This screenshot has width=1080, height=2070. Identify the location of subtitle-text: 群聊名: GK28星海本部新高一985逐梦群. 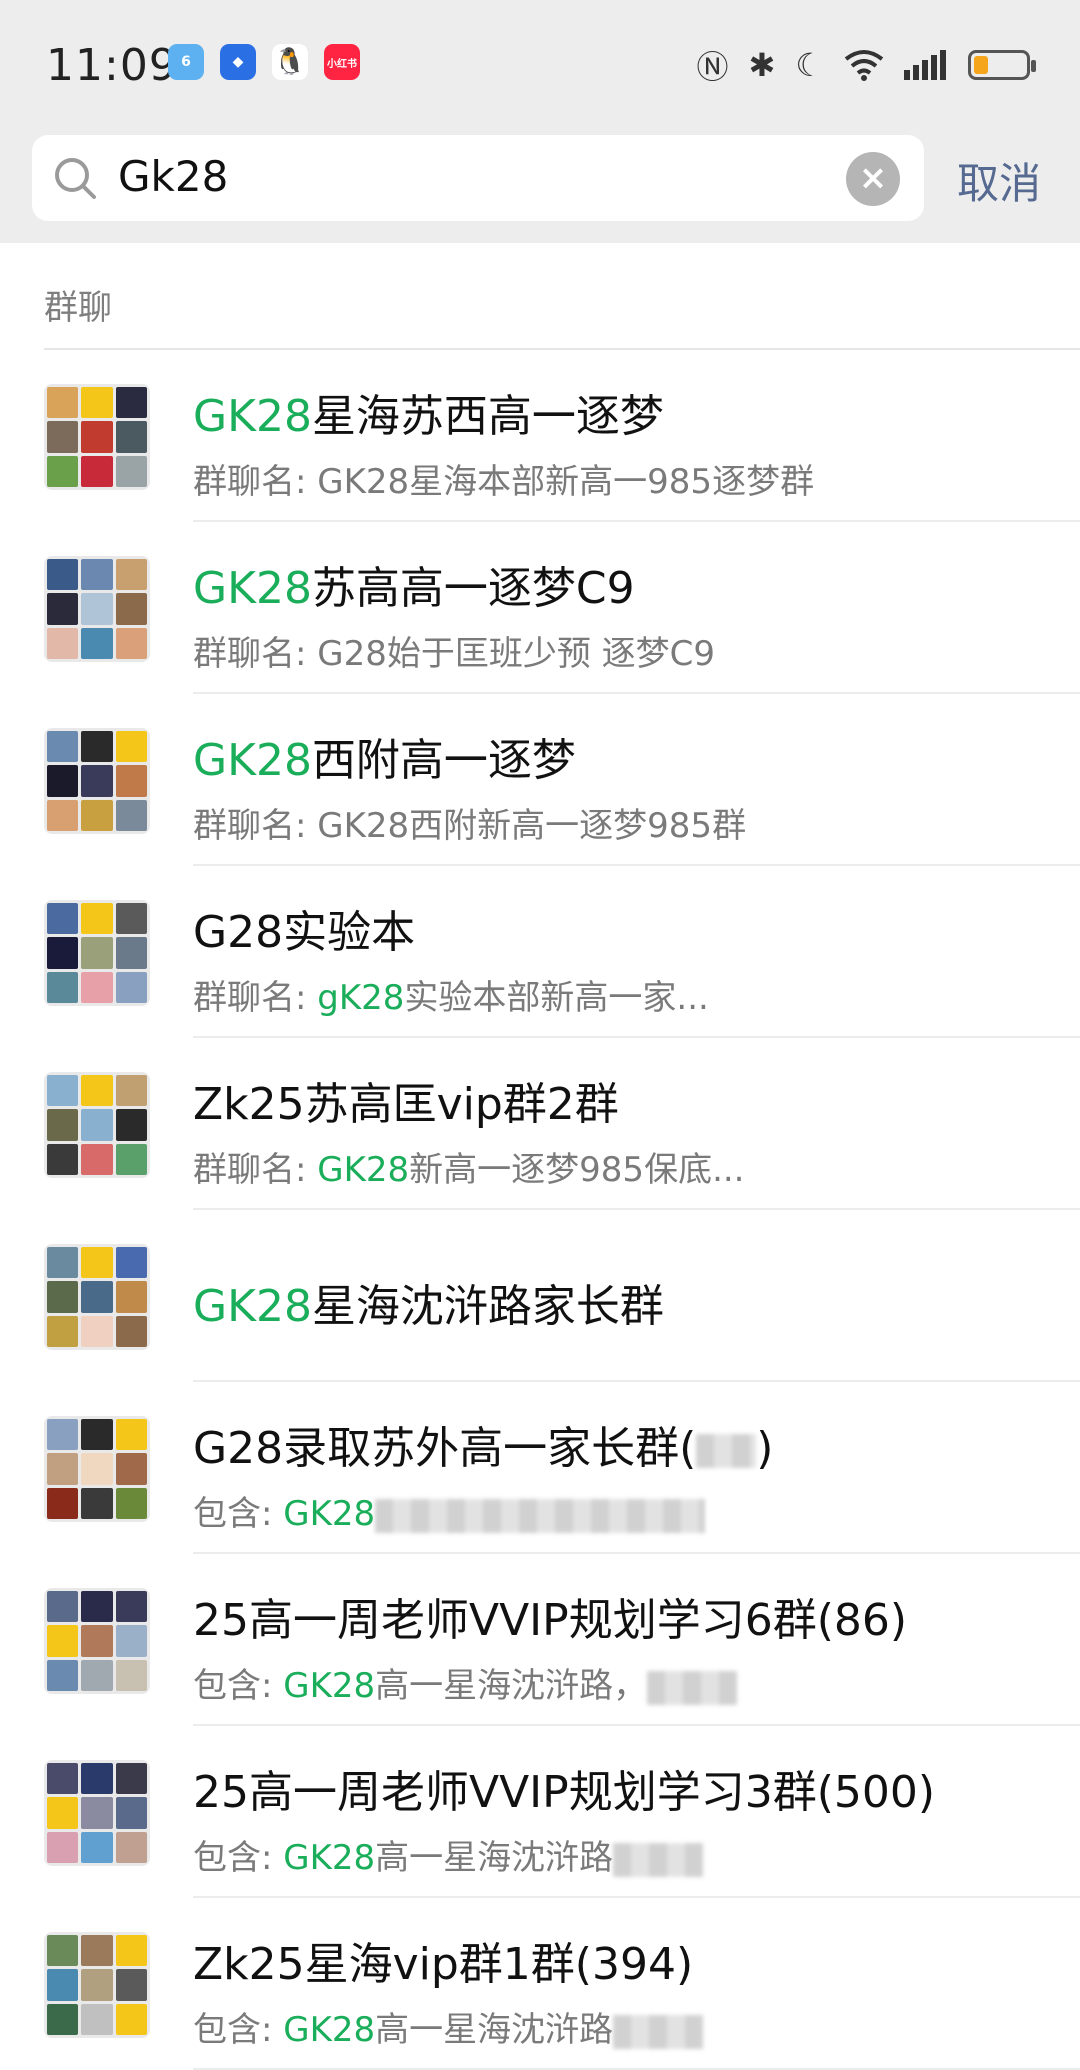
(504, 482).